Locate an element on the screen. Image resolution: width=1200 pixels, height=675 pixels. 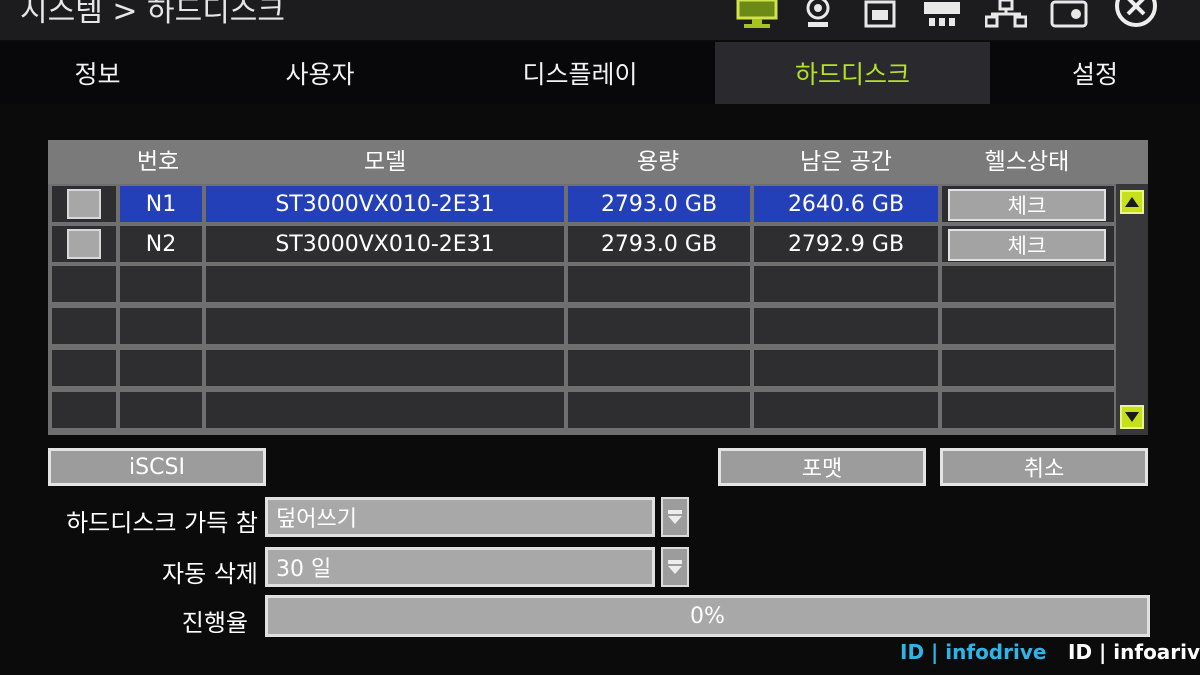
header-health: 헬스상태 is located at coordinates (1027, 162).